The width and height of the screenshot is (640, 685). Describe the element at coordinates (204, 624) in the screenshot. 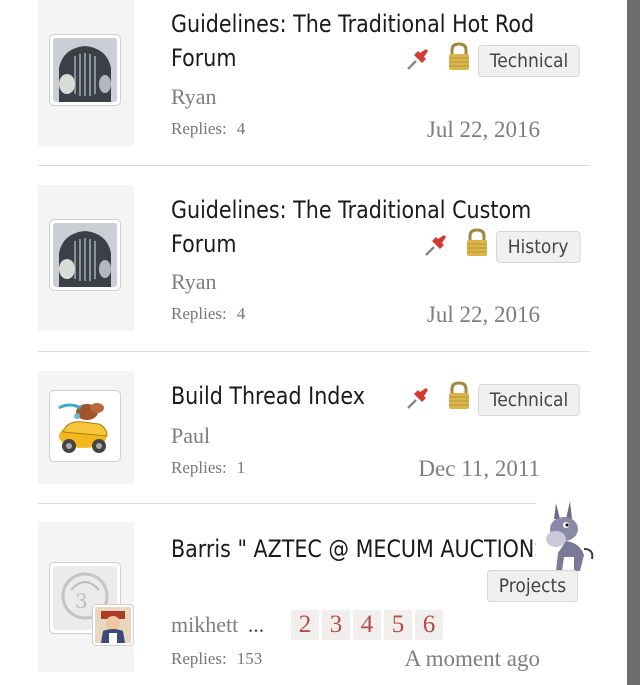

I see `thread-author: mikhett` at that location.